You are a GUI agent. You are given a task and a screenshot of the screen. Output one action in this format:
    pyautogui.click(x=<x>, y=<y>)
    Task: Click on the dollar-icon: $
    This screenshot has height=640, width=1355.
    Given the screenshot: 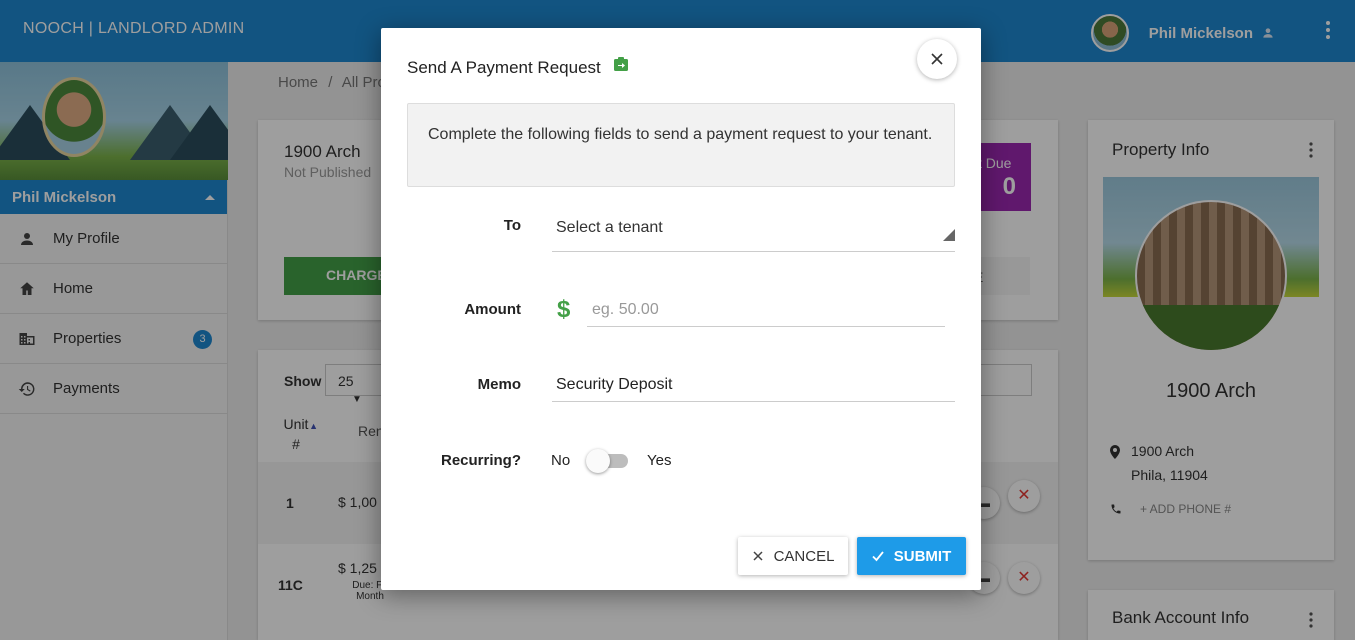 What is the action you would take?
    pyautogui.click(x=564, y=309)
    